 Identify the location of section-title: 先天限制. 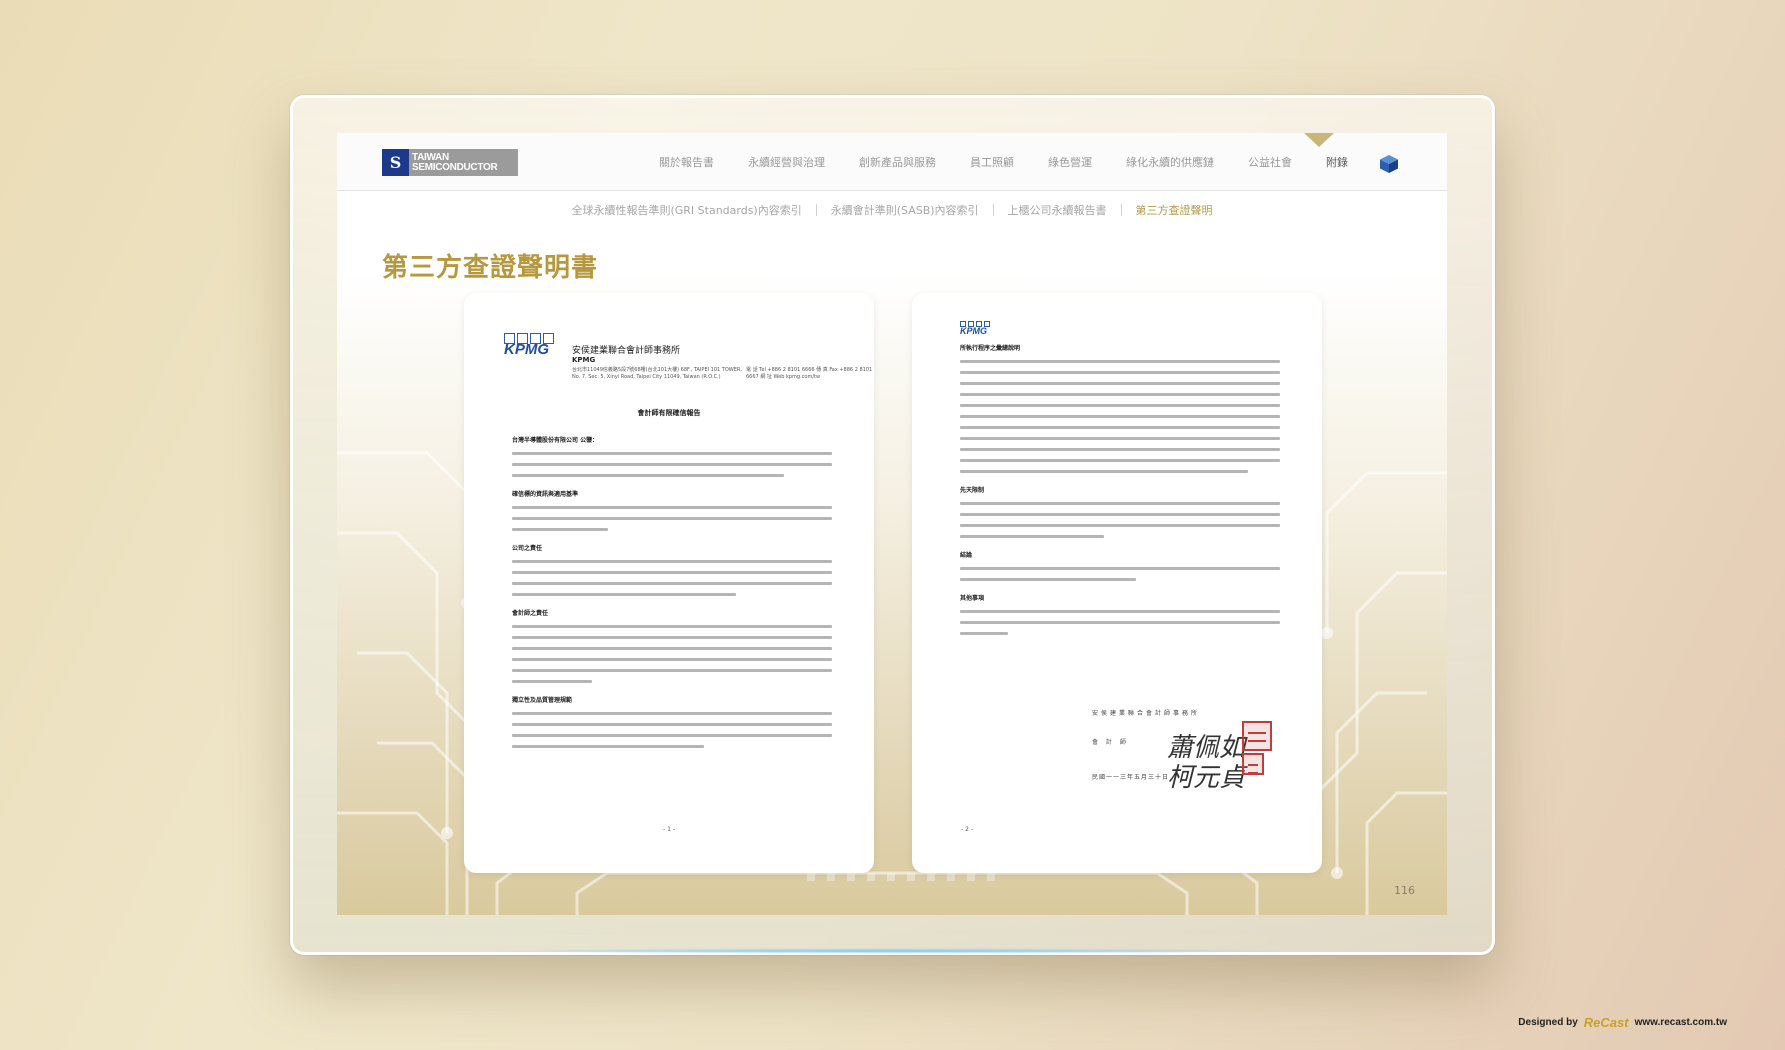
(972, 490).